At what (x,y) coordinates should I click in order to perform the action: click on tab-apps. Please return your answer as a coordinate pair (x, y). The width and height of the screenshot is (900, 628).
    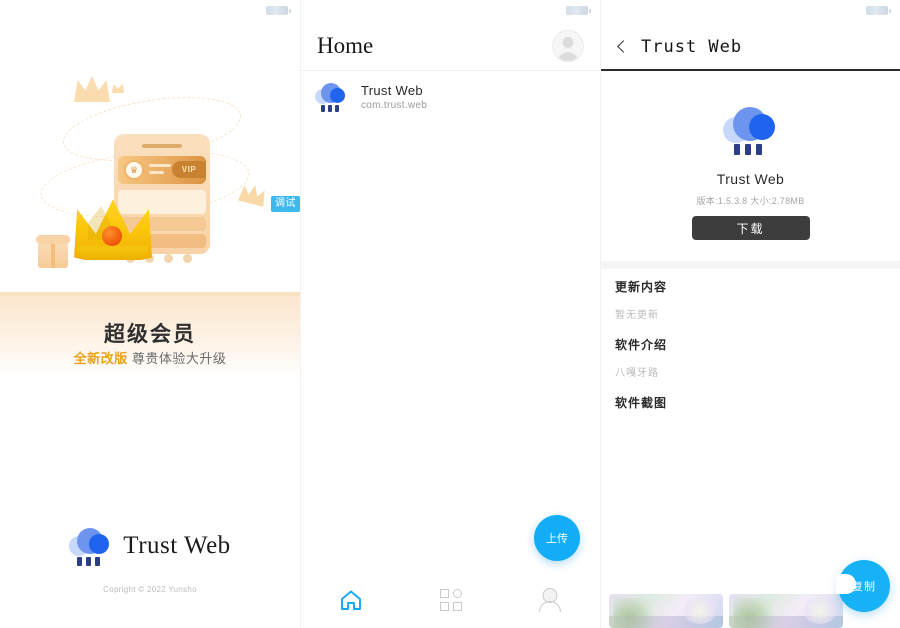
    Looking at the image, I should click on (451, 600).